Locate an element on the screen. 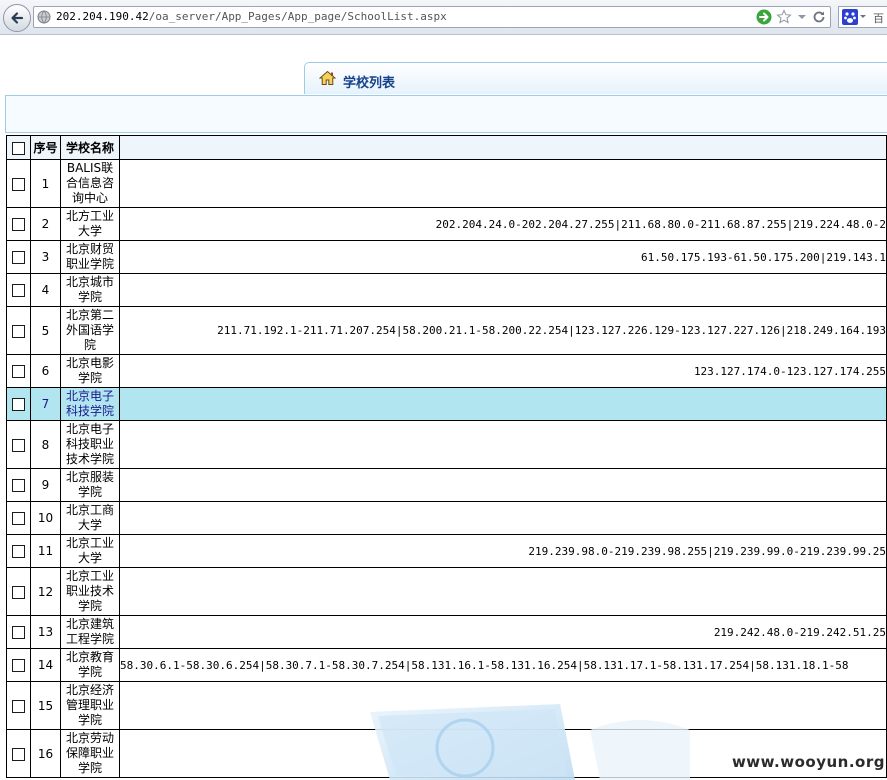 This screenshot has width=887, height=780. watermark-text: www.wooyun.org is located at coordinates (808, 762).